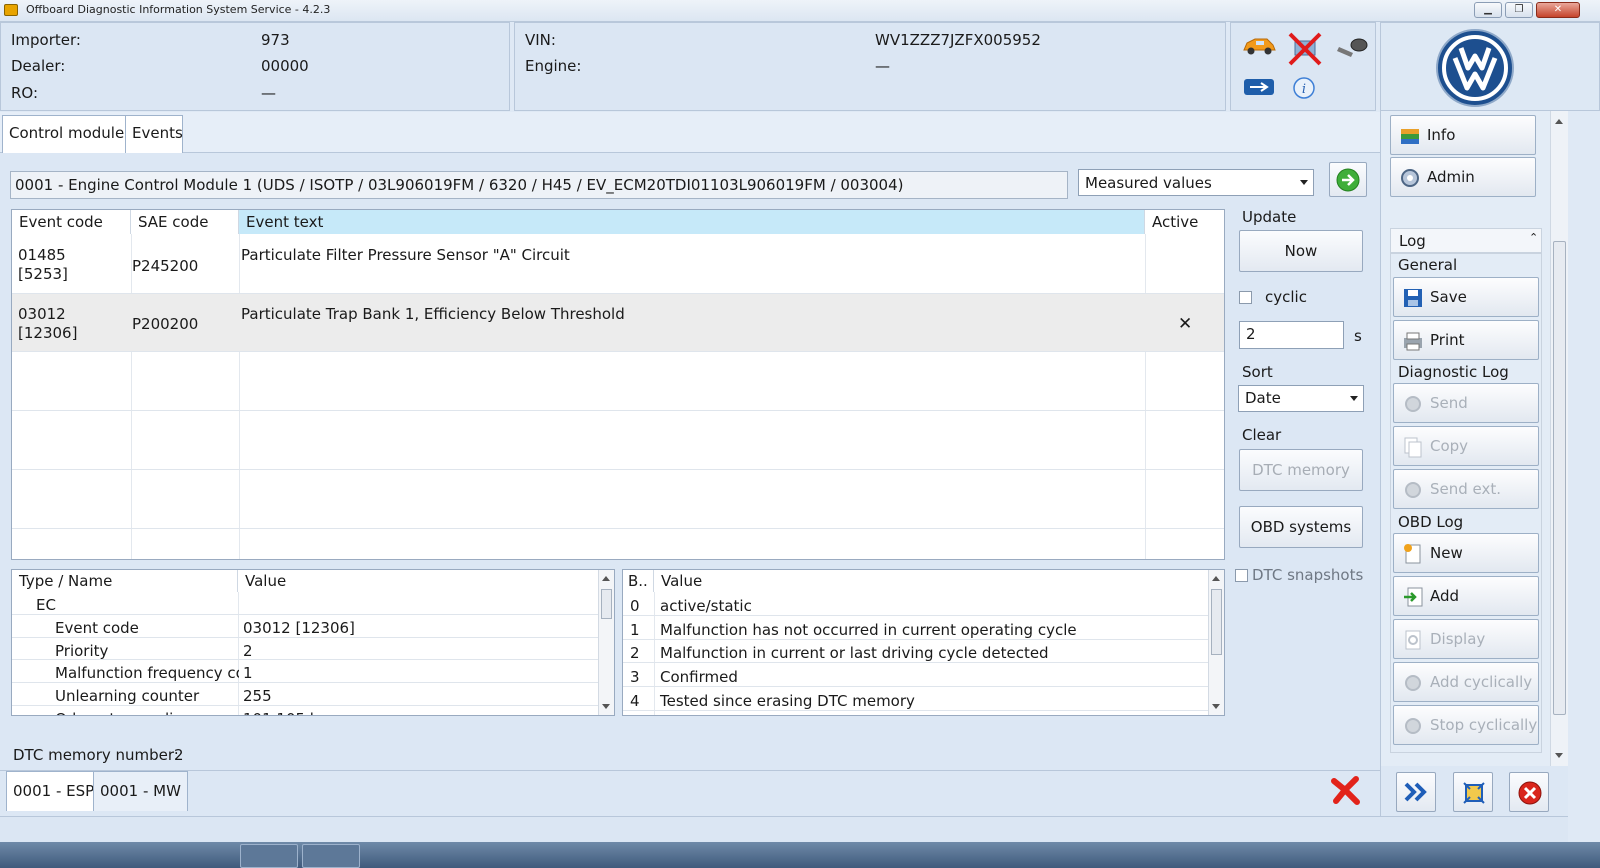  I want to click on close-window-button: ✕, so click(1558, 10).